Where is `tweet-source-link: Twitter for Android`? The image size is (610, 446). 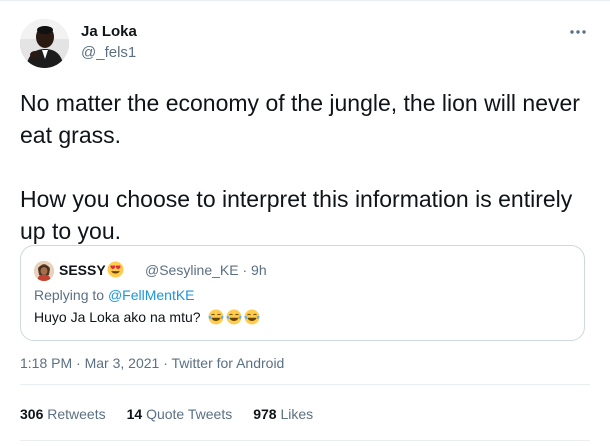
tweet-source-link: Twitter for Android is located at coordinates (228, 363).